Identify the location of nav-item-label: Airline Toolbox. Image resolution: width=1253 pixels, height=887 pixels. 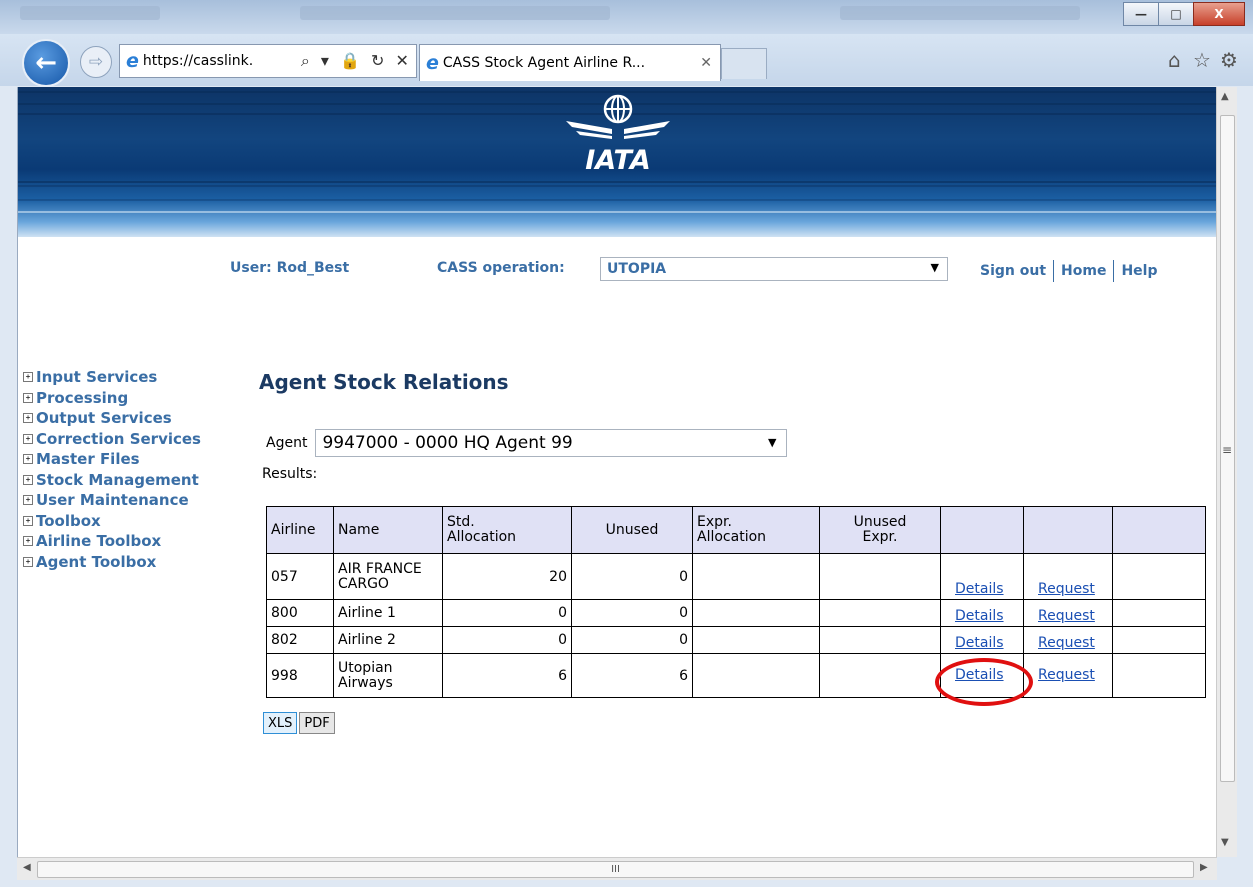
(98, 541).